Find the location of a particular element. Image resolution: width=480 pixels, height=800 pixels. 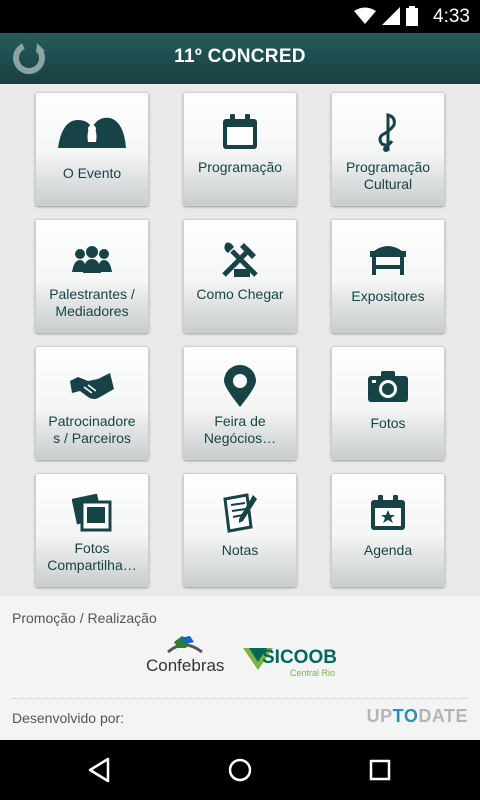

tile-label: Agenda is located at coordinates (388, 550).